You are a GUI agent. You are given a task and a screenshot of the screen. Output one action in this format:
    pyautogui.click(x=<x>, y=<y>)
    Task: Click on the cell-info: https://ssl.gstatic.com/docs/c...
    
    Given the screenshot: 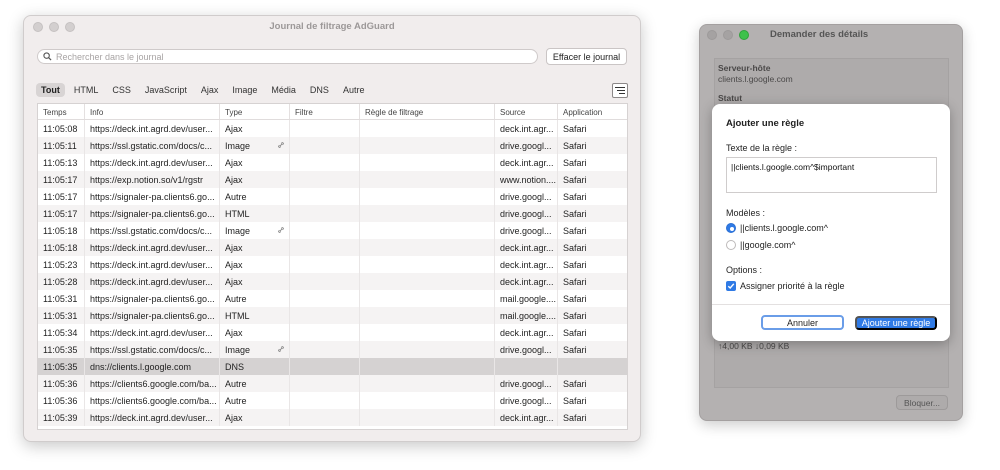 What is the action you would take?
    pyautogui.click(x=152, y=145)
    